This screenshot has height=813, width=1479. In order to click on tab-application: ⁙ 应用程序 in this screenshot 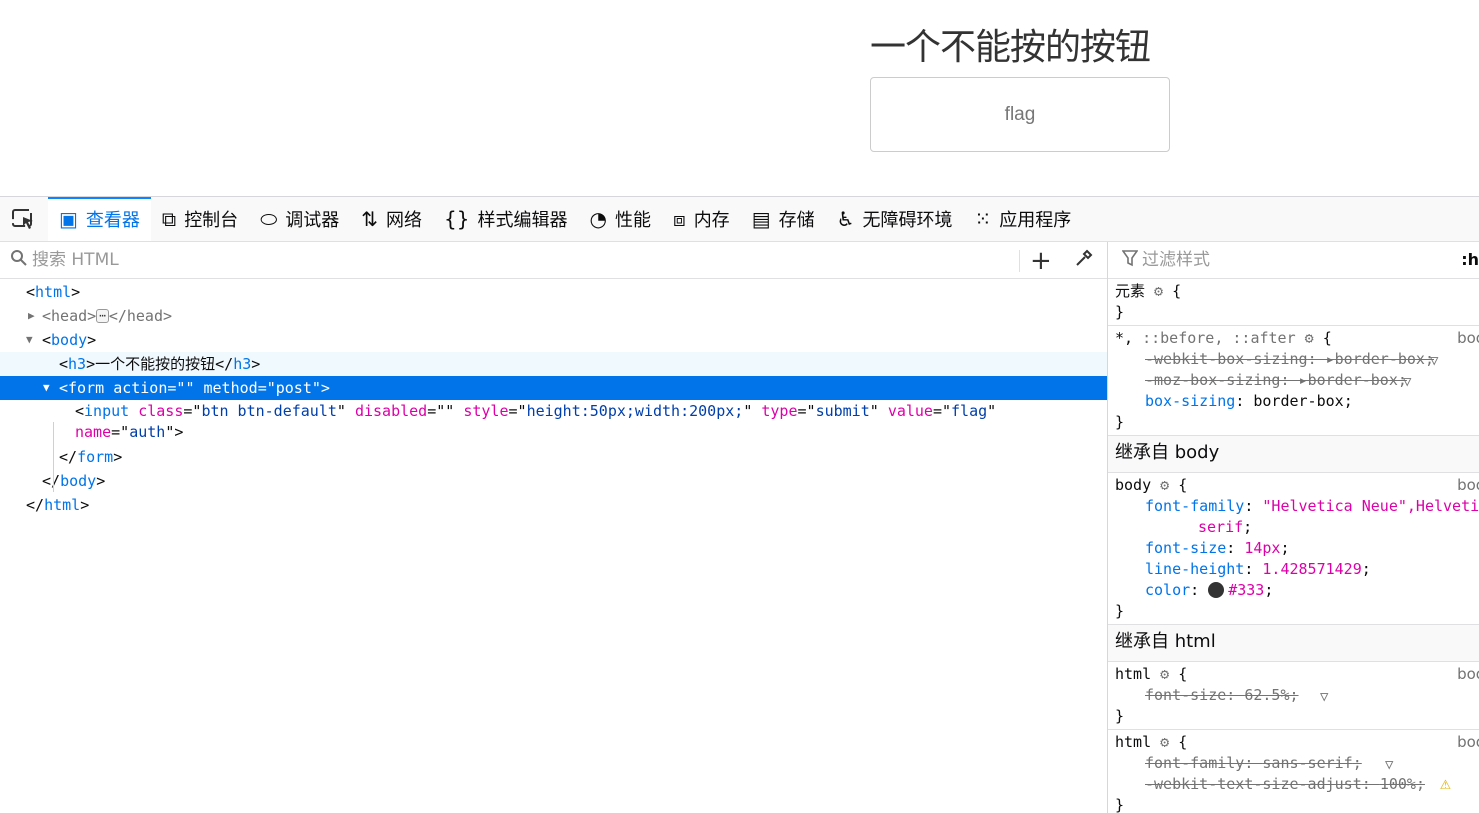, I will do `click(1023, 219)`.